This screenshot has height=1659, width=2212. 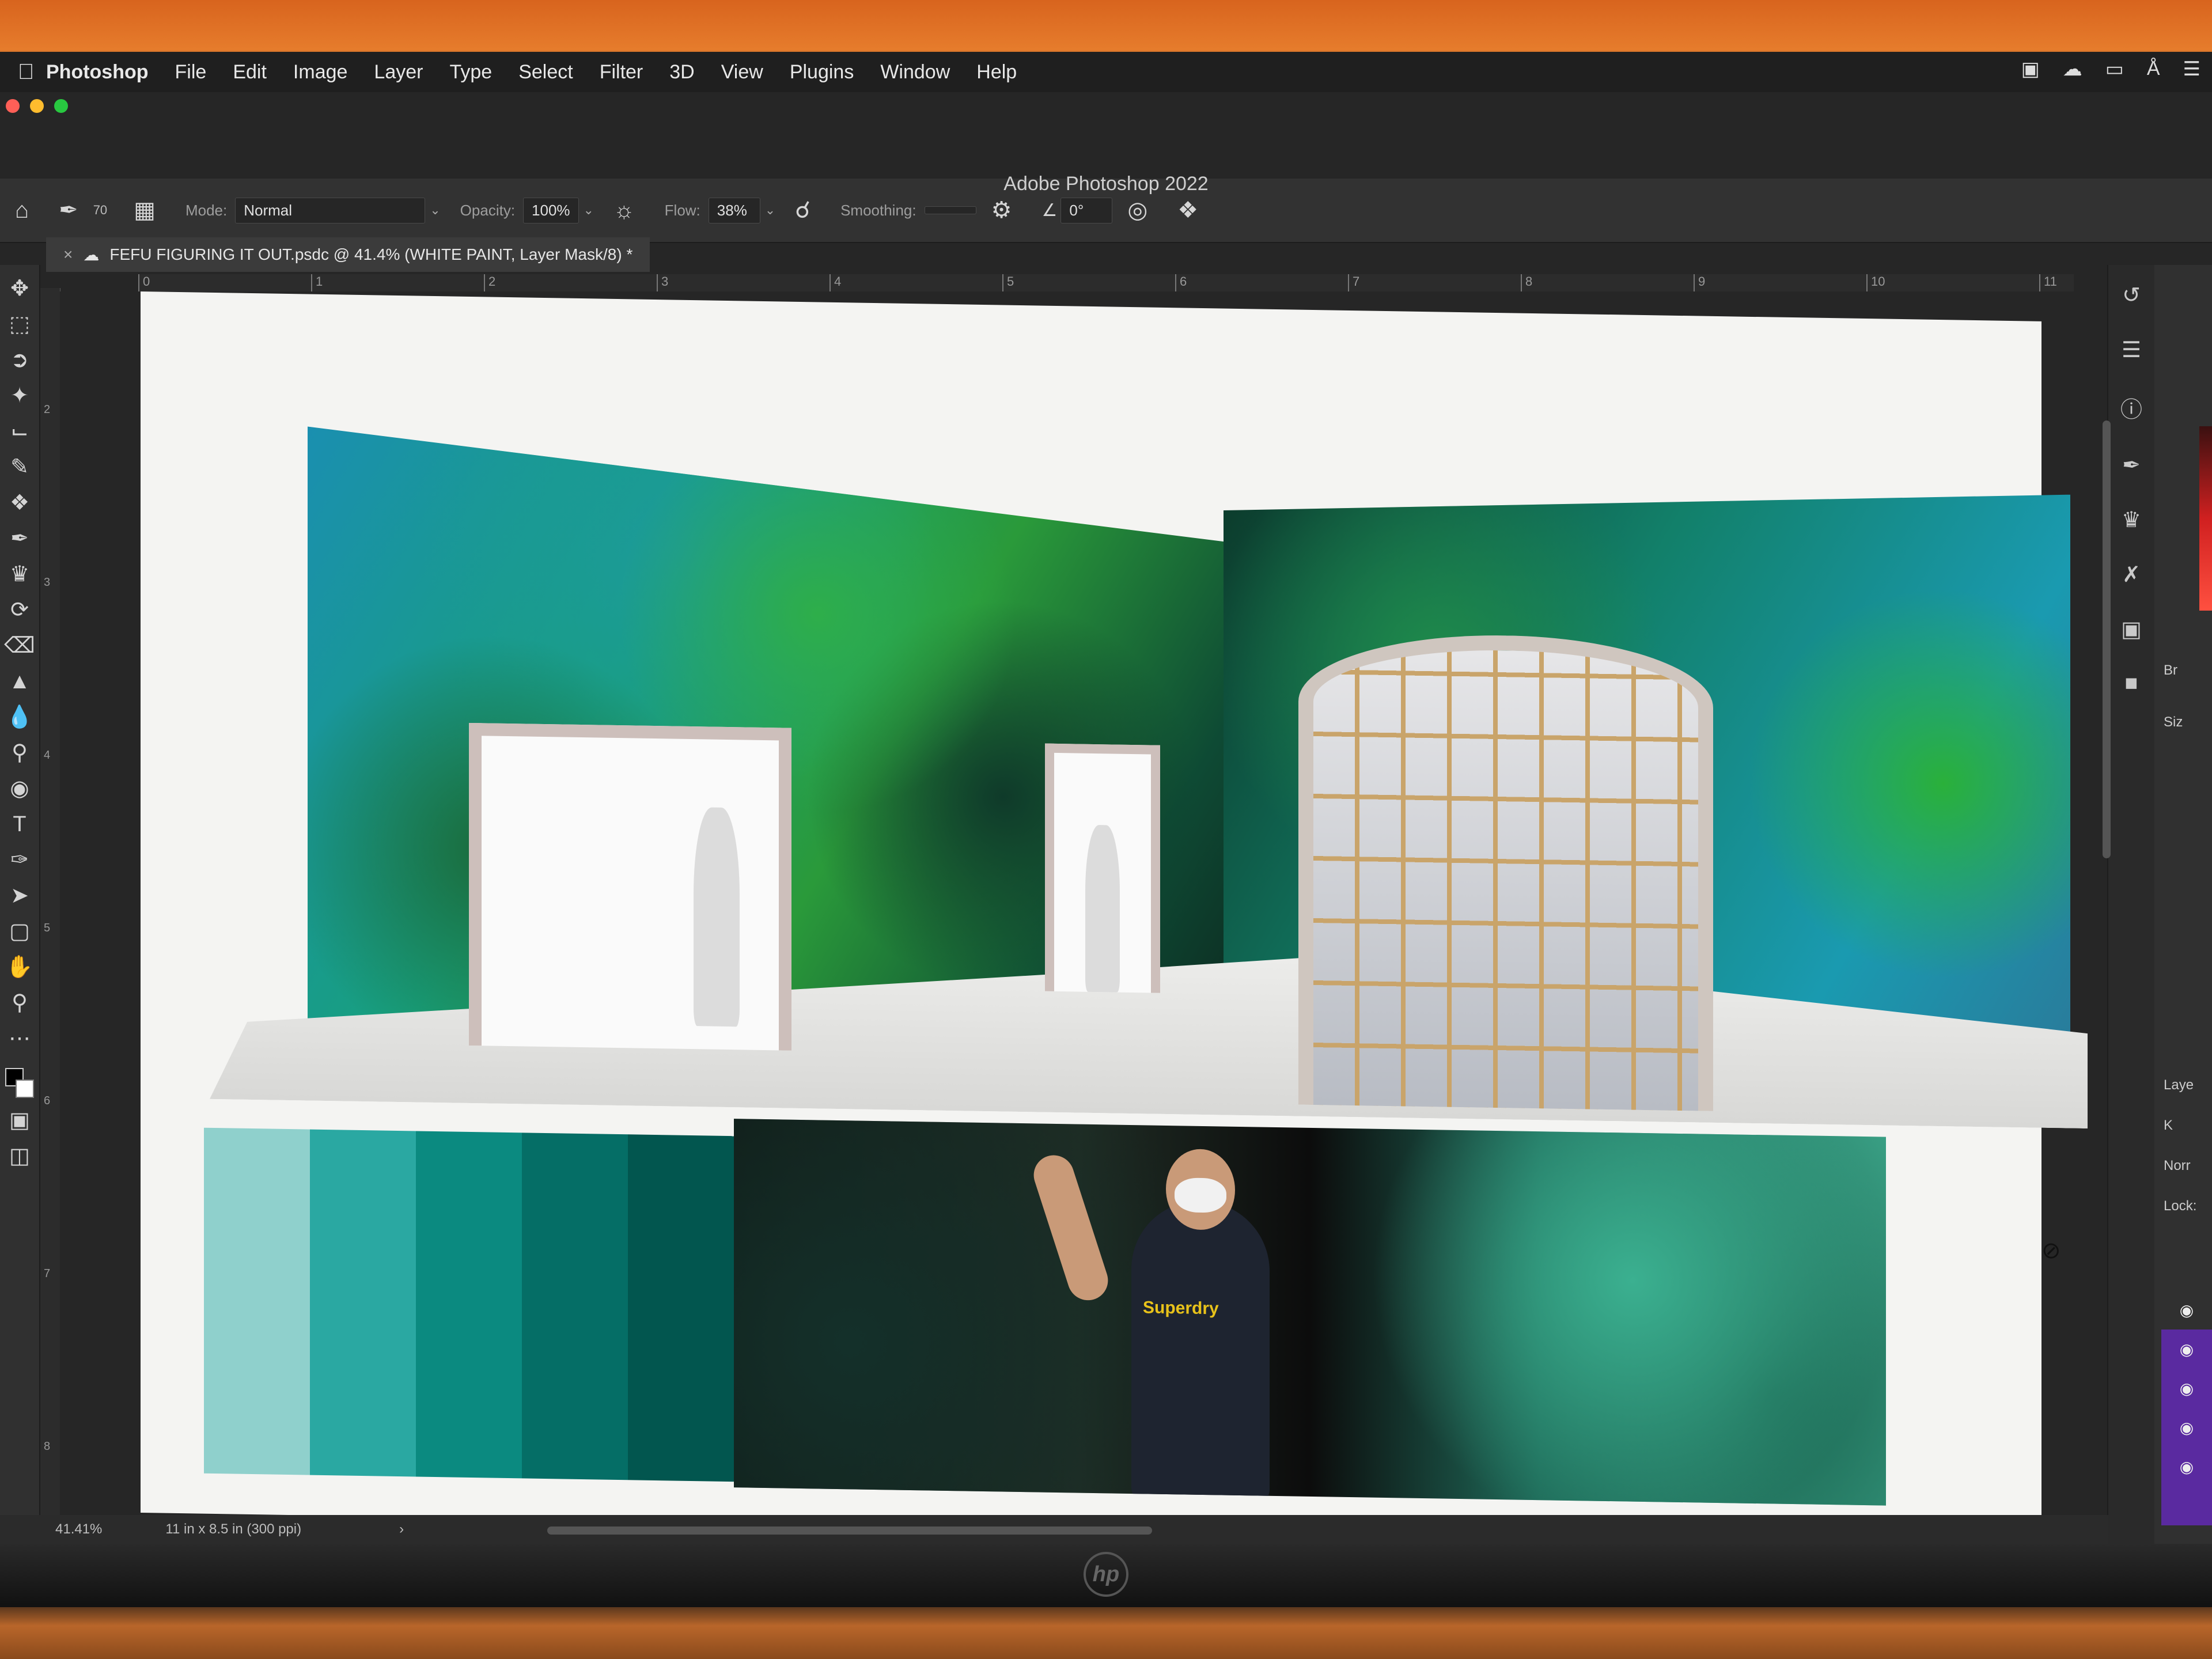 What do you see at coordinates (575, 1306) in the screenshot?
I see `palette-swatch` at bounding box center [575, 1306].